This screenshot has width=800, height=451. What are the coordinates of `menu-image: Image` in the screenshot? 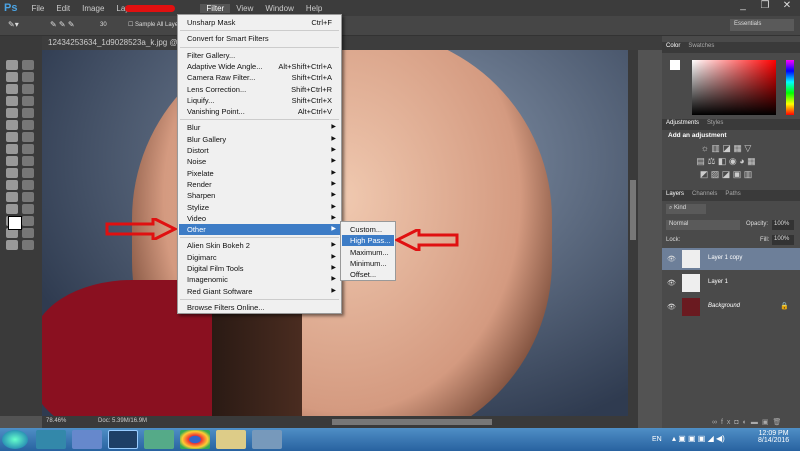 It's located at (93, 8).